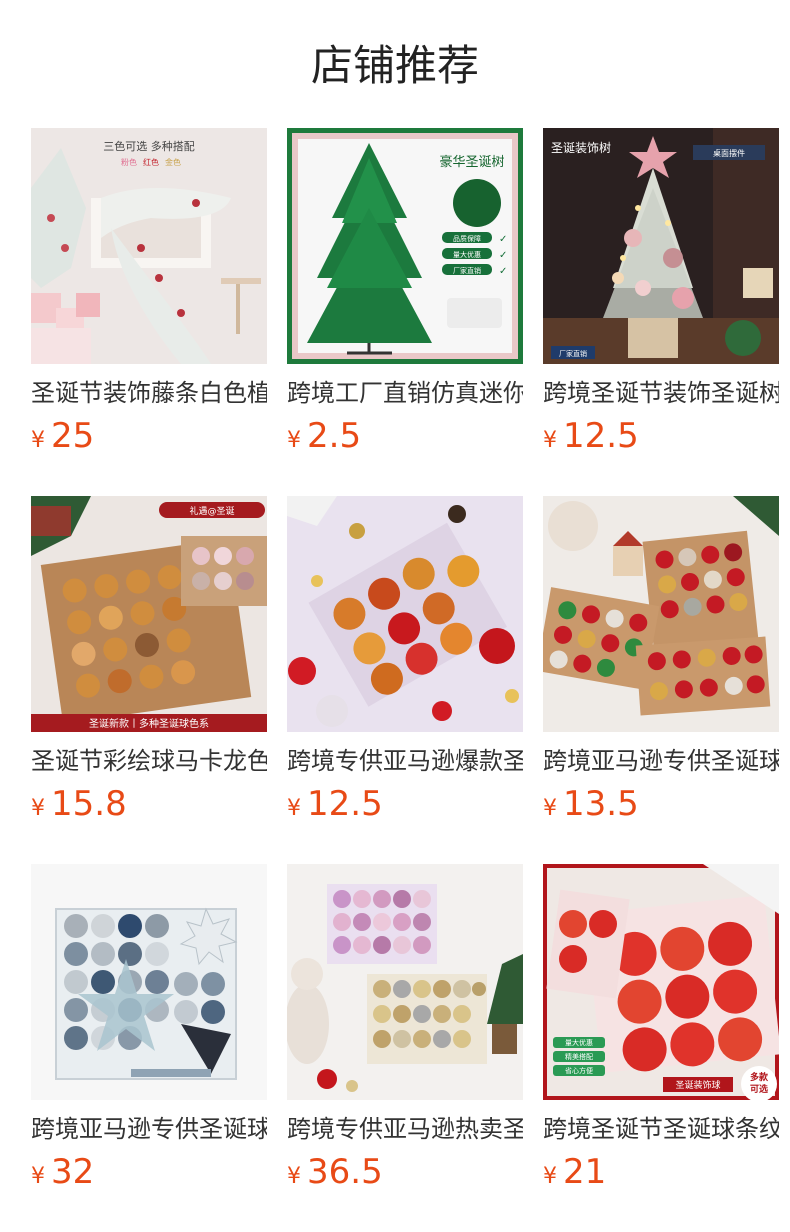 This screenshot has width=790, height=1232. What do you see at coordinates (149, 1129) in the screenshot?
I see `product-name: 跨境亚马逊专供圣诞球套装` at bounding box center [149, 1129].